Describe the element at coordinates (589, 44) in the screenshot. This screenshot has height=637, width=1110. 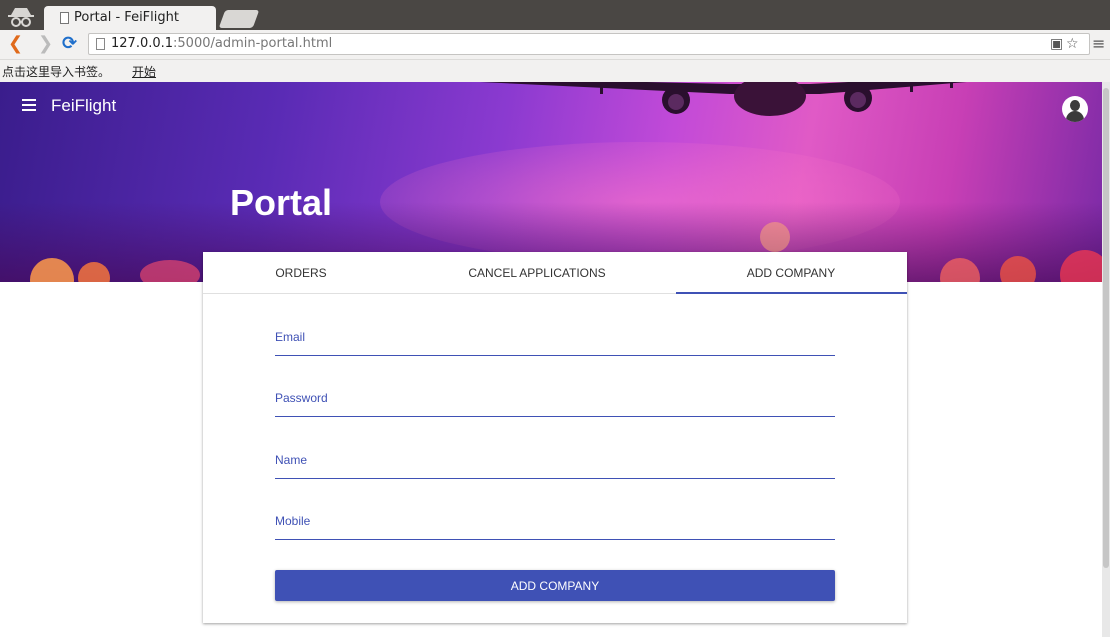
I see `address-bar: 127.0.0.1:5000/admin-portal.html` at that location.